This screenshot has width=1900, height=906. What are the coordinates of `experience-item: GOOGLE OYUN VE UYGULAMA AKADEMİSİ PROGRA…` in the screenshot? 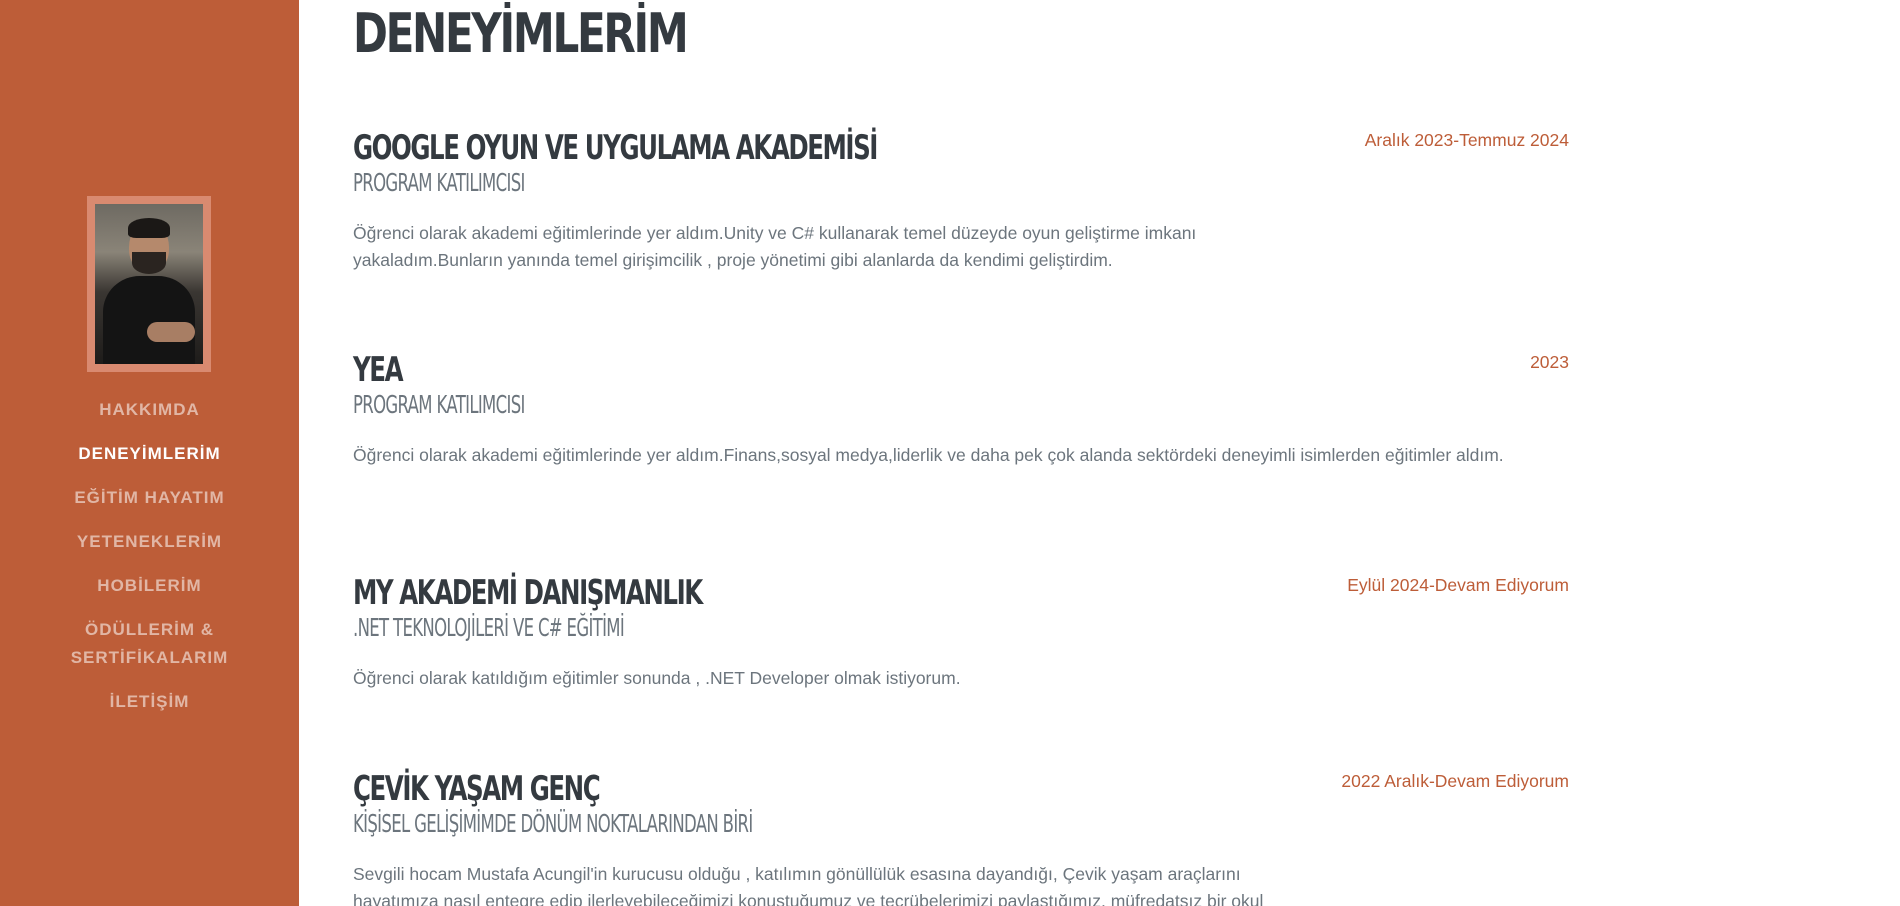 It's located at (961, 201).